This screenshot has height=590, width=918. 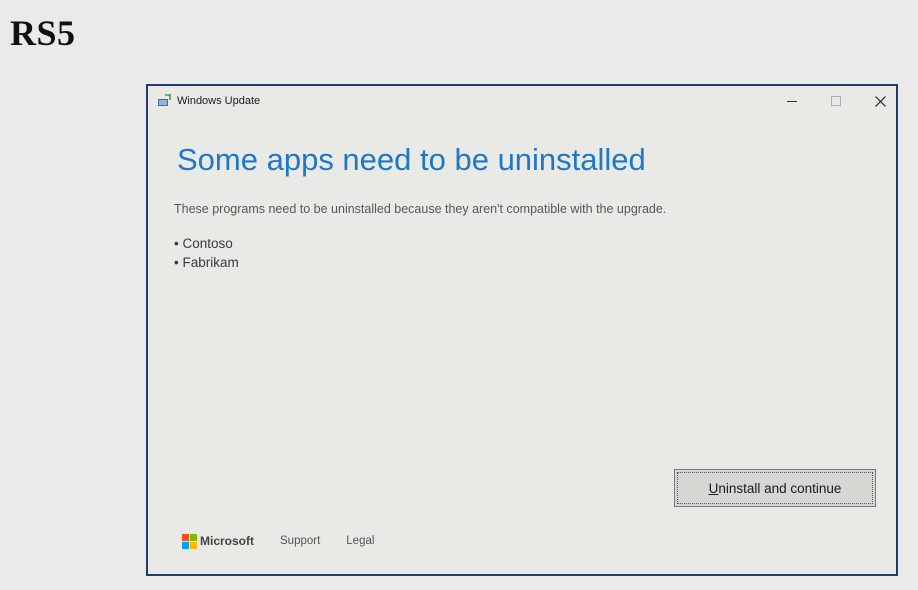 I want to click on list-item-fabrikam: • Fabrikam, so click(x=206, y=262).